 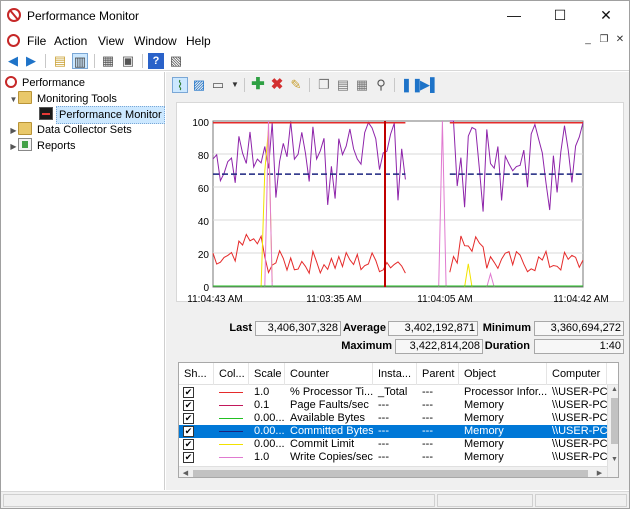 I want to click on column-computer: Computer, so click(x=577, y=374).